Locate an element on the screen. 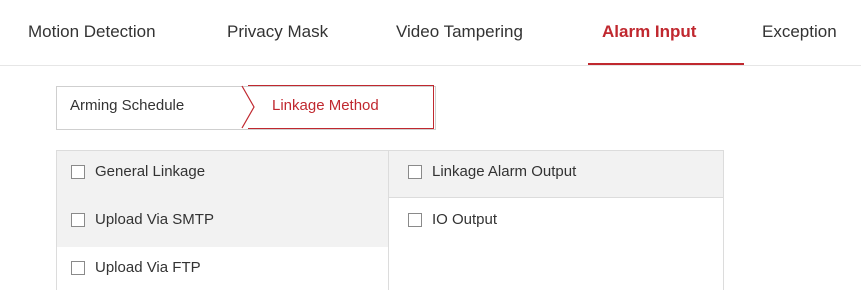  io-output-checkbox: IO Output is located at coordinates (452, 219).